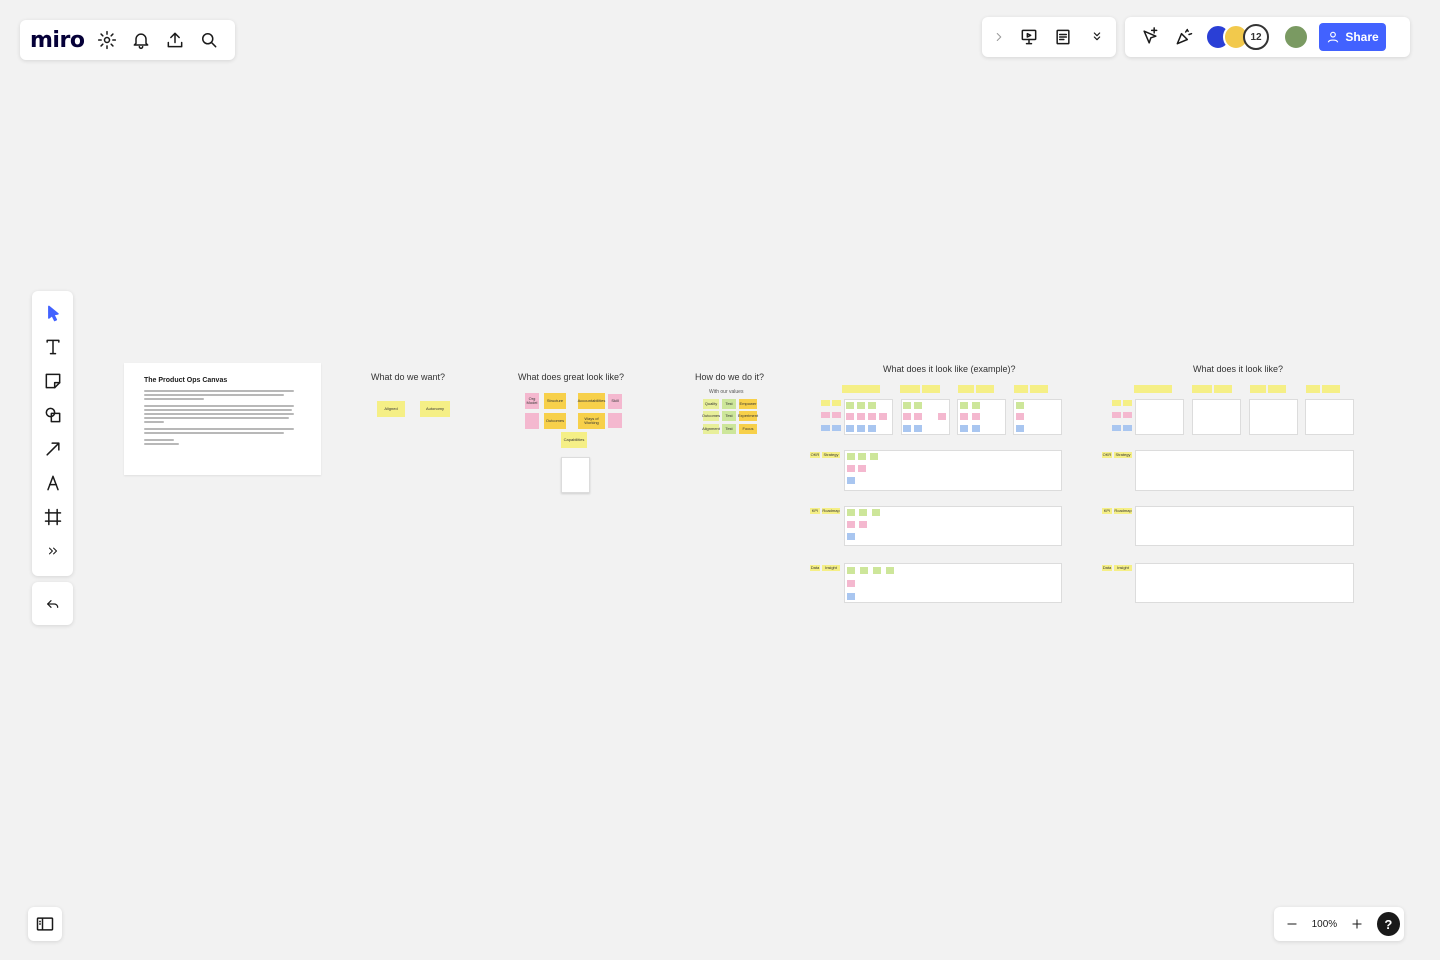 The width and height of the screenshot is (1440, 960). What do you see at coordinates (1238, 369) in the screenshot?
I see `section-title-blank: What does it look like?` at bounding box center [1238, 369].